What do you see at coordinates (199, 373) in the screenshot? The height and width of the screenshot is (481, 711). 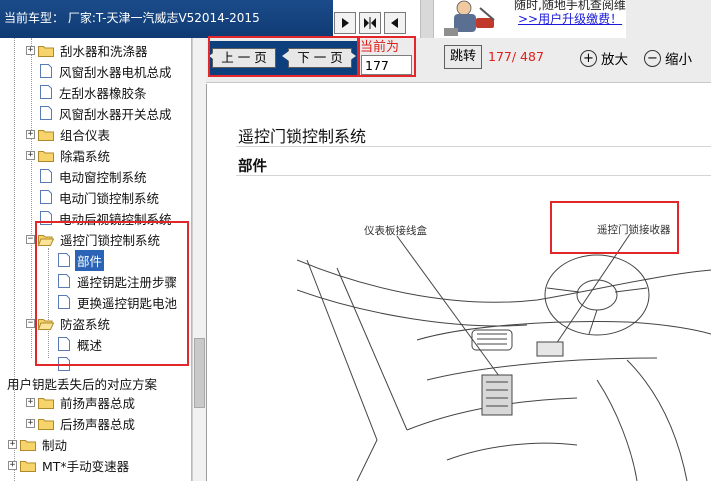 I see `scrollbar-thumb` at bounding box center [199, 373].